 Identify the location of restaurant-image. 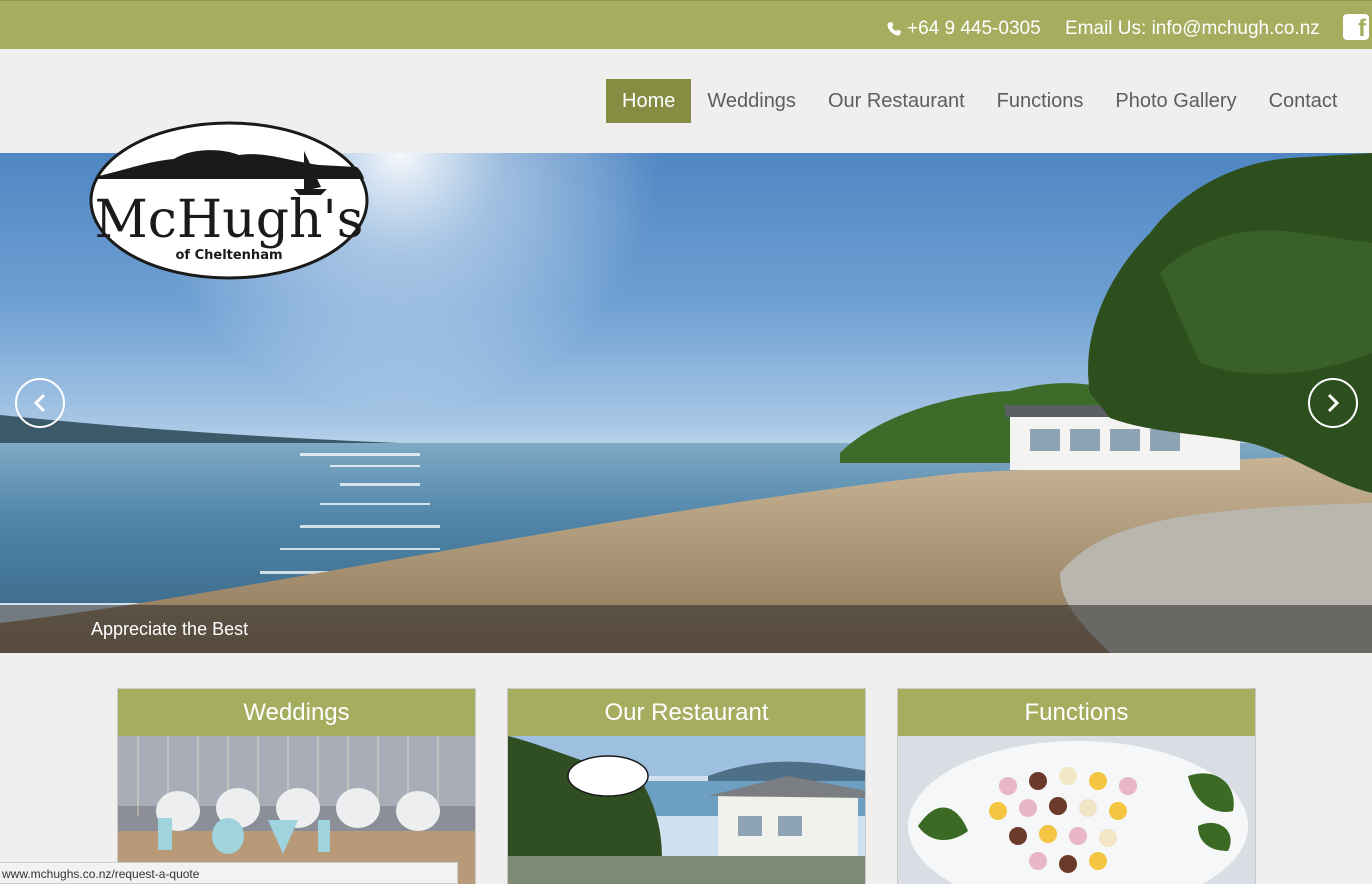
(686, 810).